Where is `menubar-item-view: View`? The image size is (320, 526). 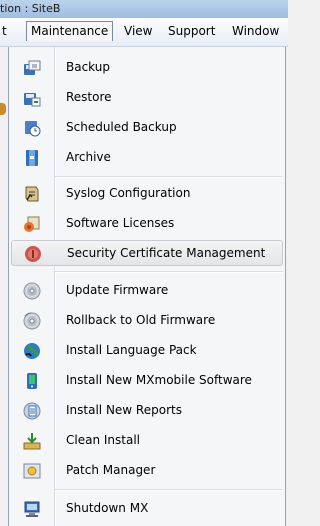
menubar-item-view: View is located at coordinates (138, 31).